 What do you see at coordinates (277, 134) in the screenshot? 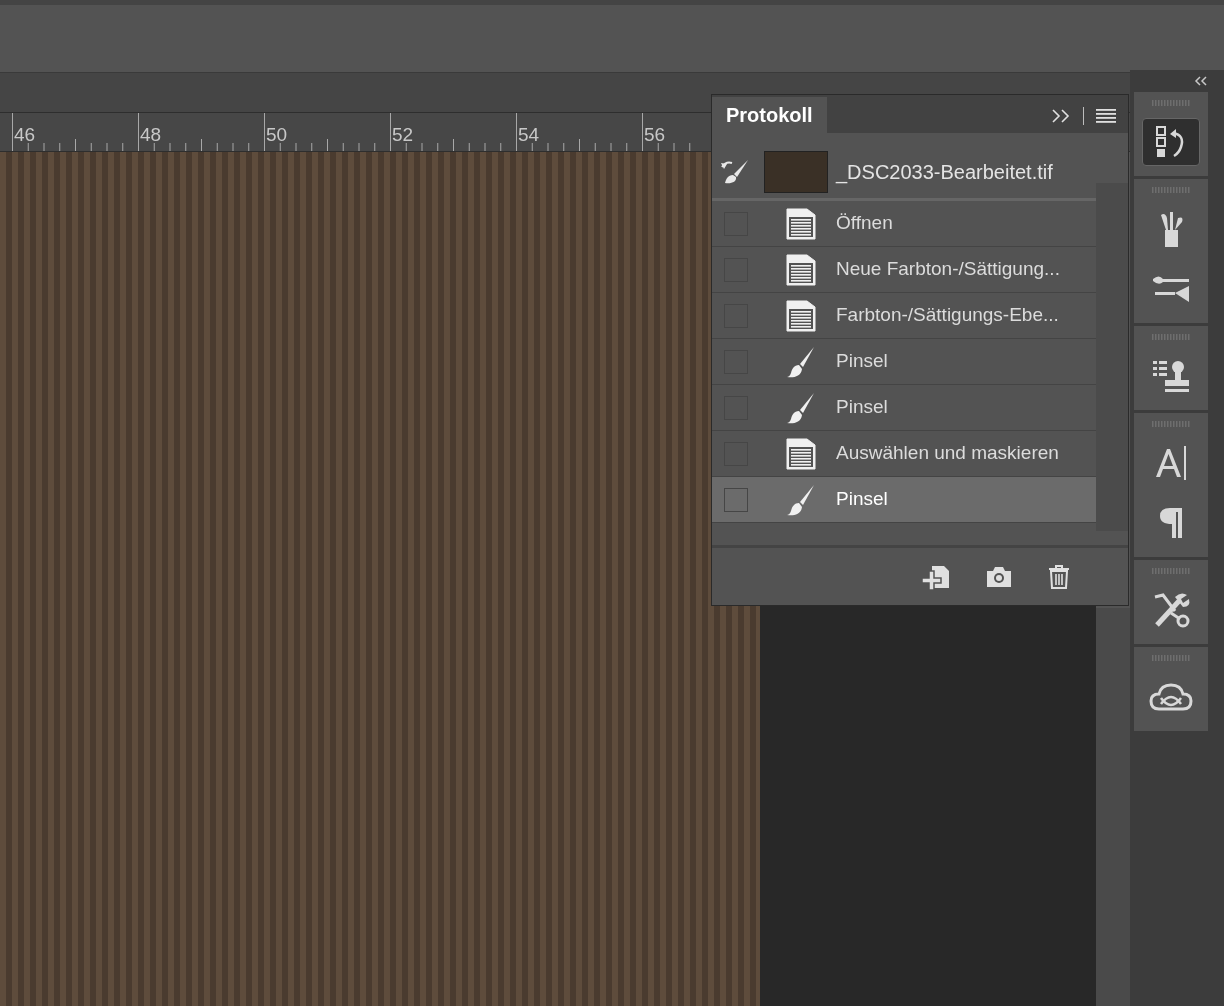
I see `ruler-label: 50` at bounding box center [277, 134].